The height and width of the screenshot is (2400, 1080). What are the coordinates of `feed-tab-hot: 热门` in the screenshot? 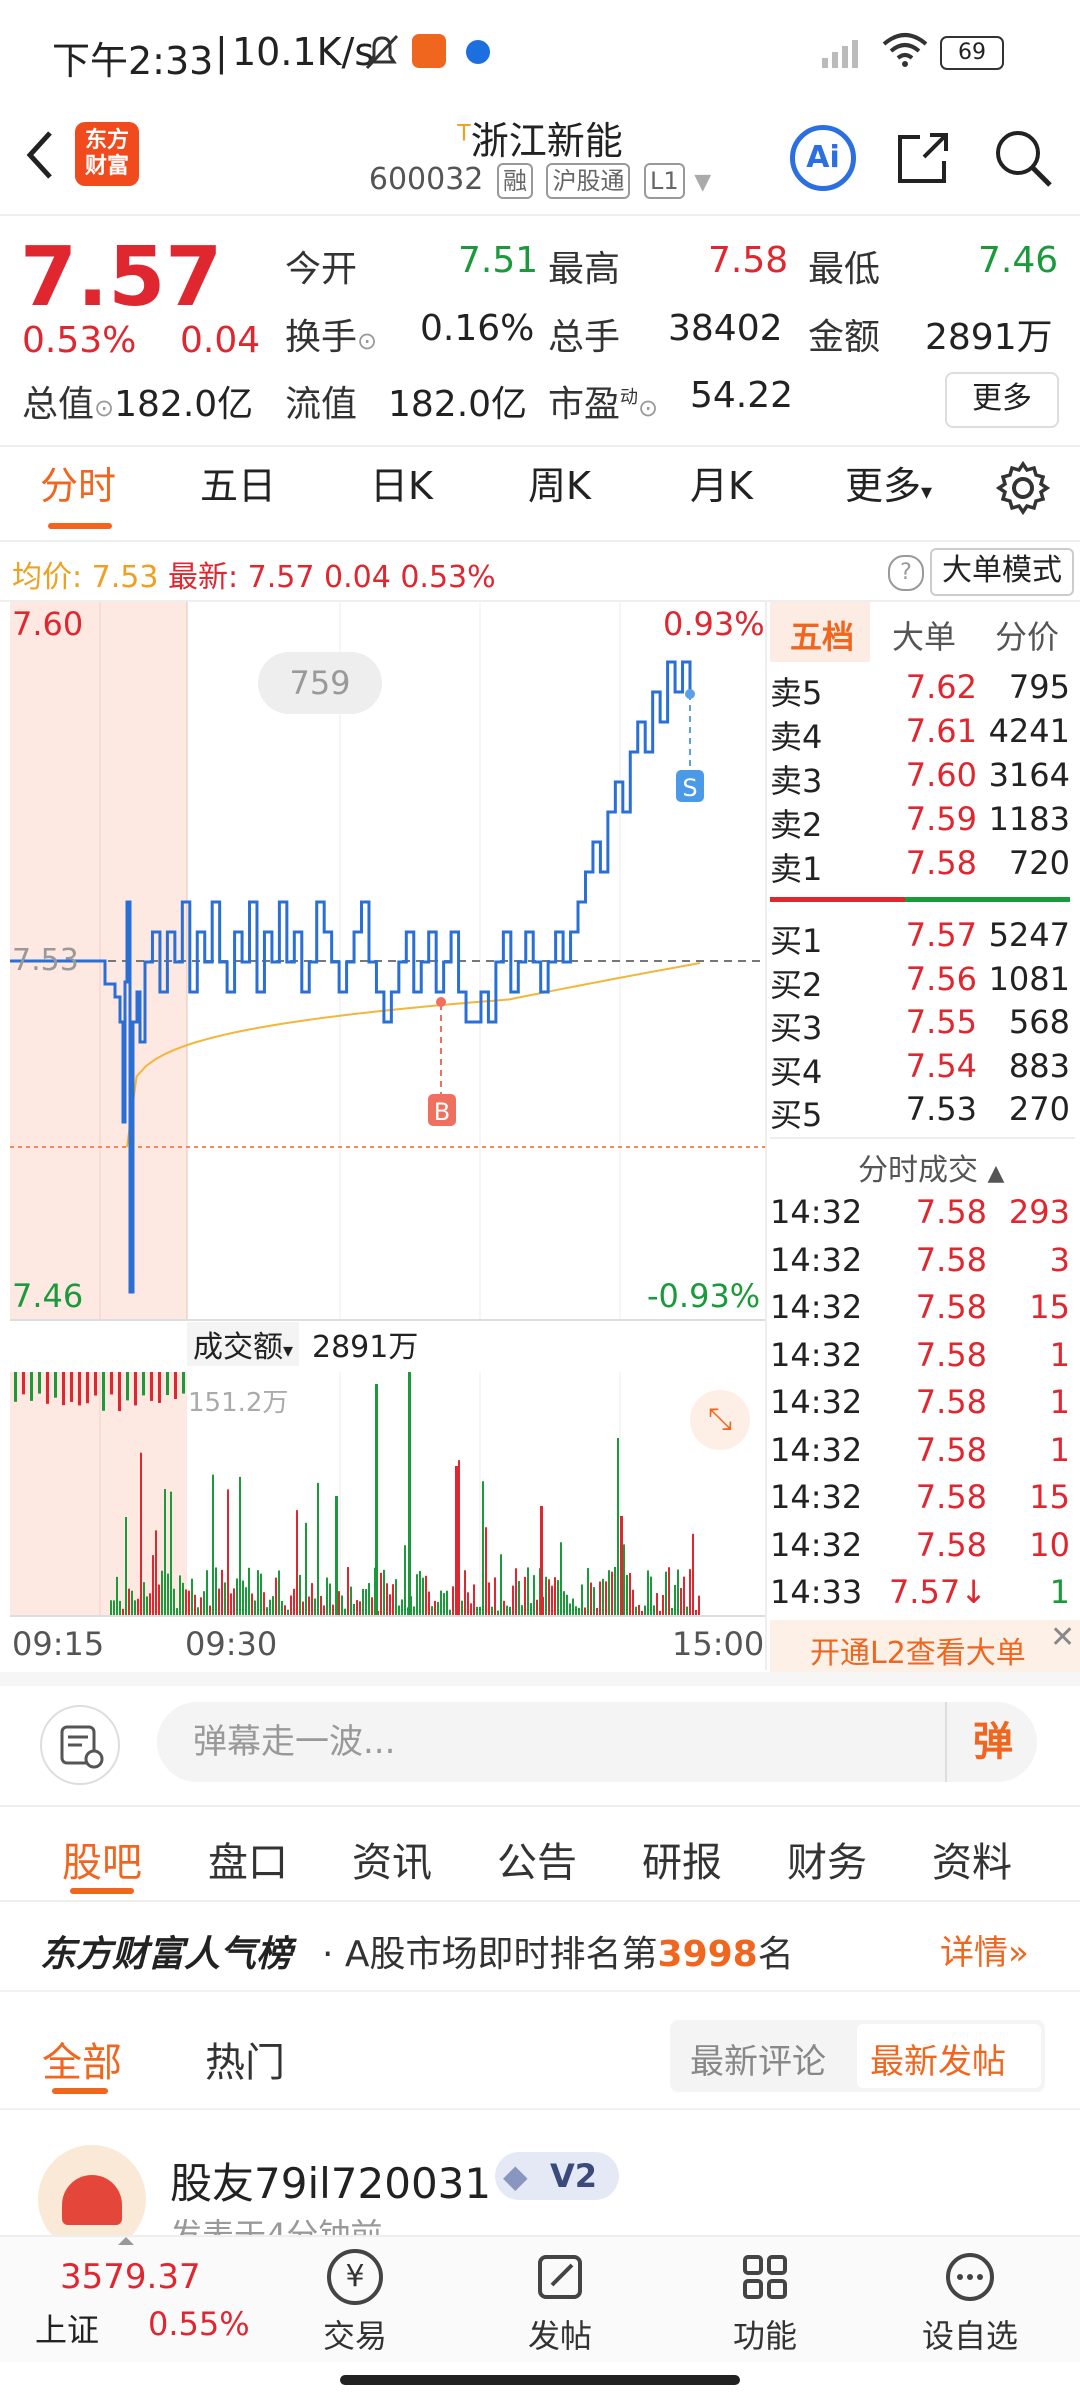 It's located at (245, 2059).